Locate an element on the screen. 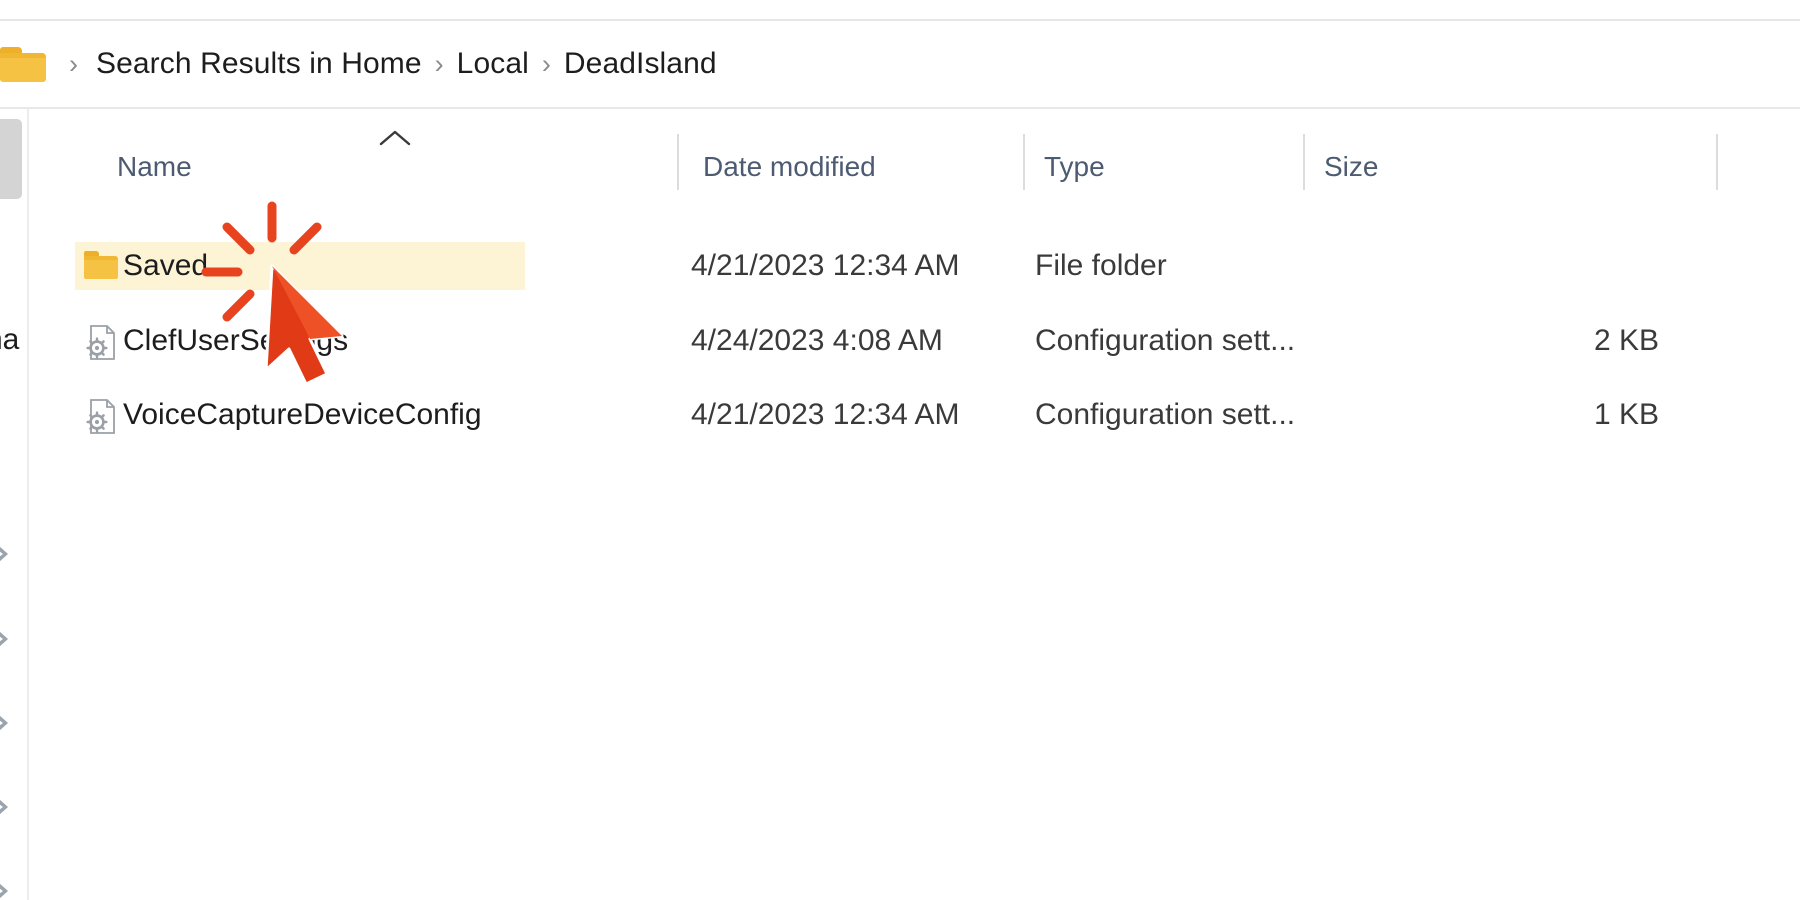  file-date-modified: 4/24/2023 4:08 AM is located at coordinates (817, 340).